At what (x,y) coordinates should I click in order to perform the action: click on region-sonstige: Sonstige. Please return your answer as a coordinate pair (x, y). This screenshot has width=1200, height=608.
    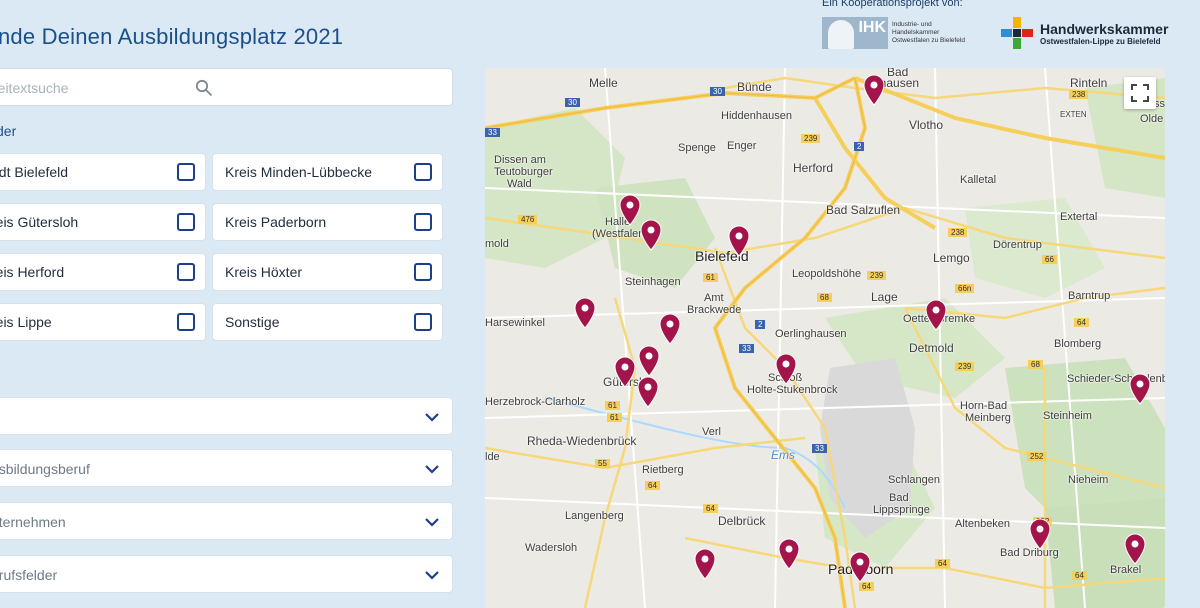
    Looking at the image, I should click on (327, 322).